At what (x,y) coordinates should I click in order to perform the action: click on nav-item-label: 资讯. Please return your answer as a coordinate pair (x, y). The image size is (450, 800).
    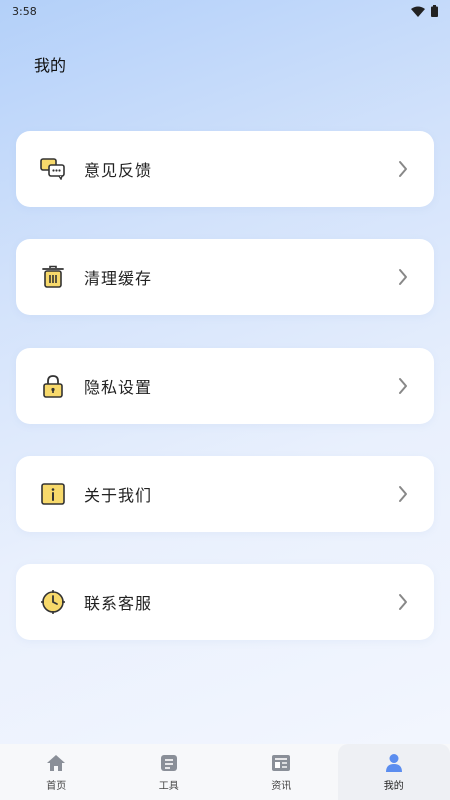
    Looking at the image, I should click on (281, 786).